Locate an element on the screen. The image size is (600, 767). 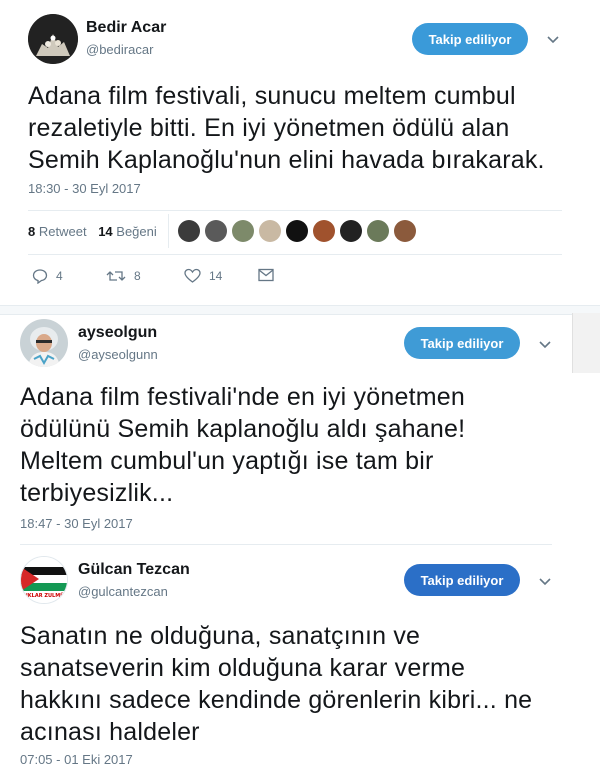
username: @gulcantezcan is located at coordinates (123, 591).